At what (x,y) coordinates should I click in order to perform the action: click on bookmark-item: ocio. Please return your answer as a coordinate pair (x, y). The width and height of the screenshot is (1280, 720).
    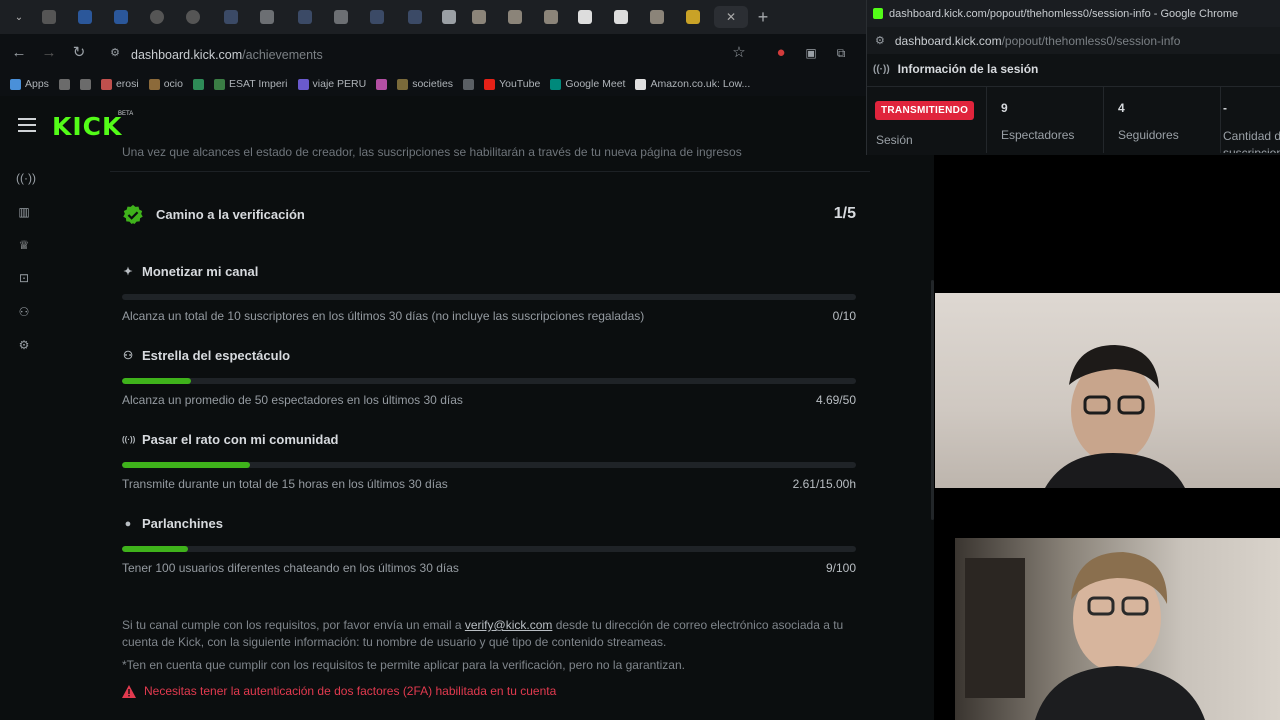
    Looking at the image, I should click on (165, 84).